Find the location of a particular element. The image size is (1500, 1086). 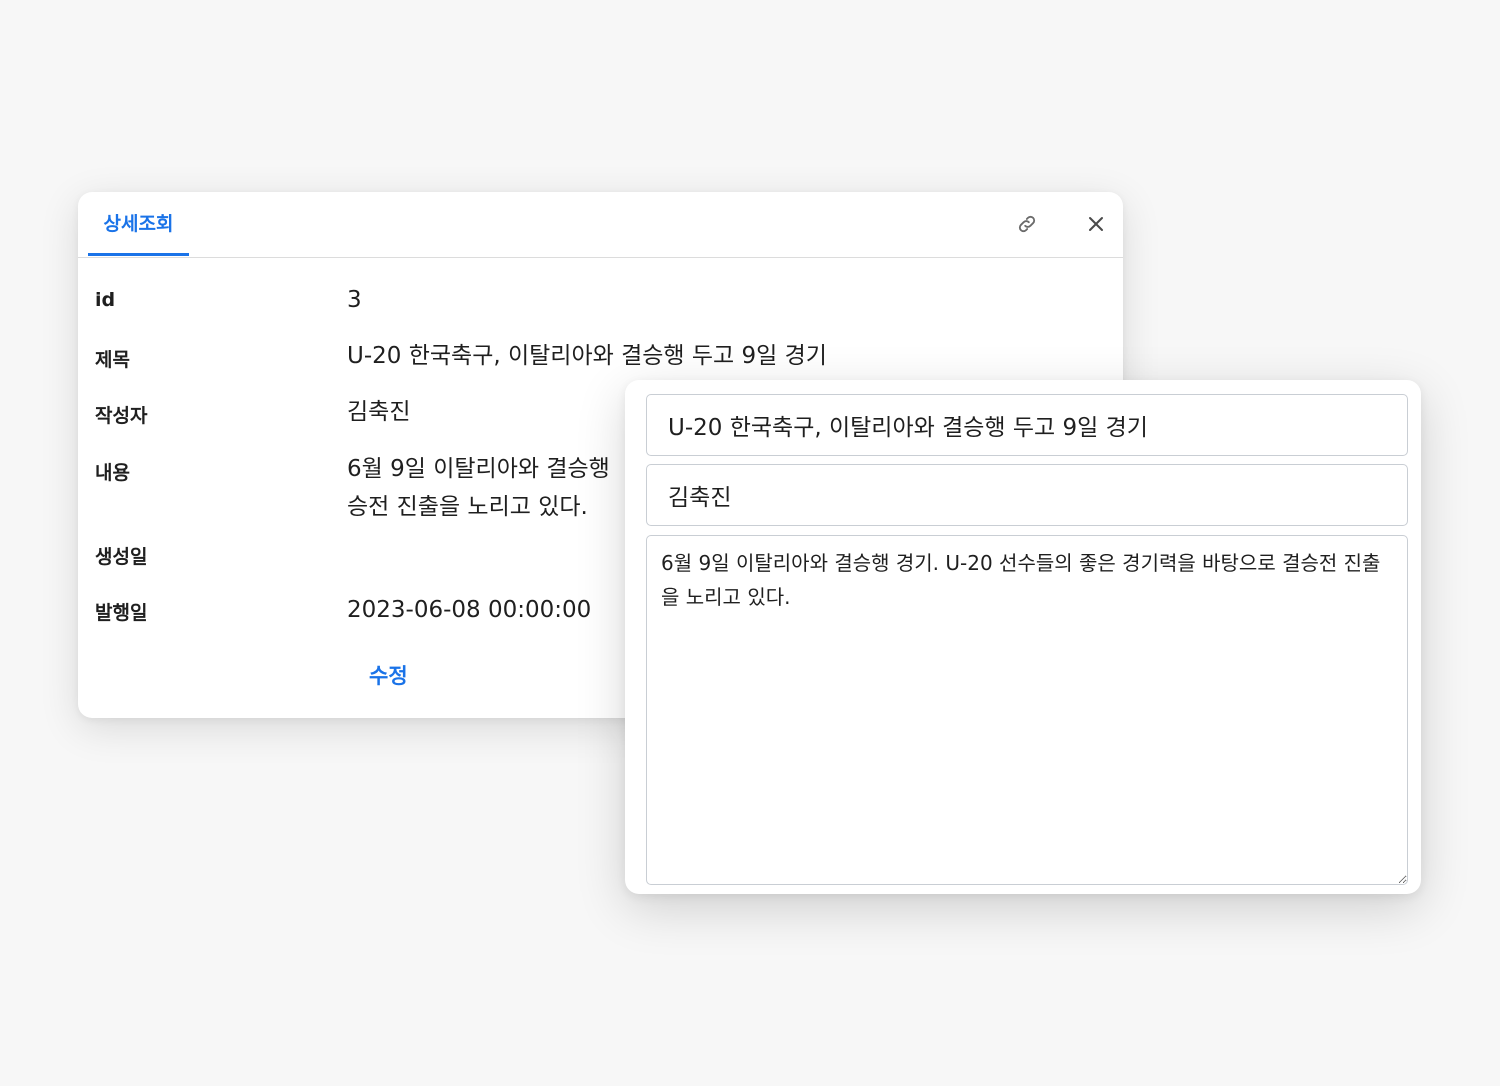

field-value-content: 6월 9일 이탈리아와 결승행 승전 진출을 노리고 있다. is located at coordinates (478, 488).